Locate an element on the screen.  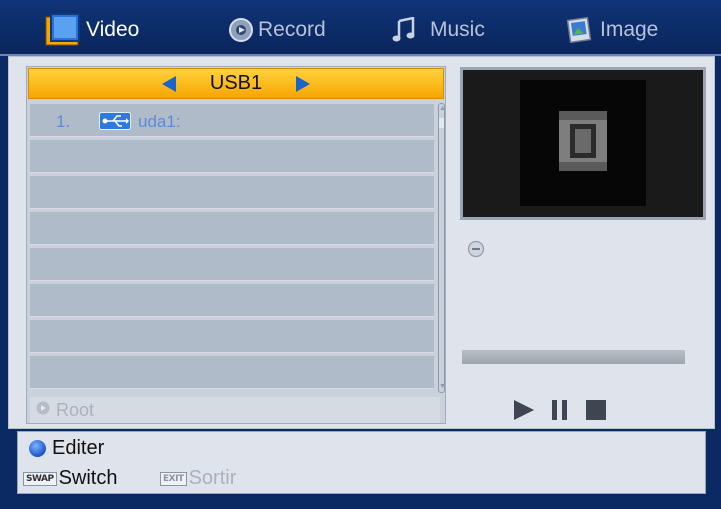
tab-music: Music is located at coordinates (438, 30).